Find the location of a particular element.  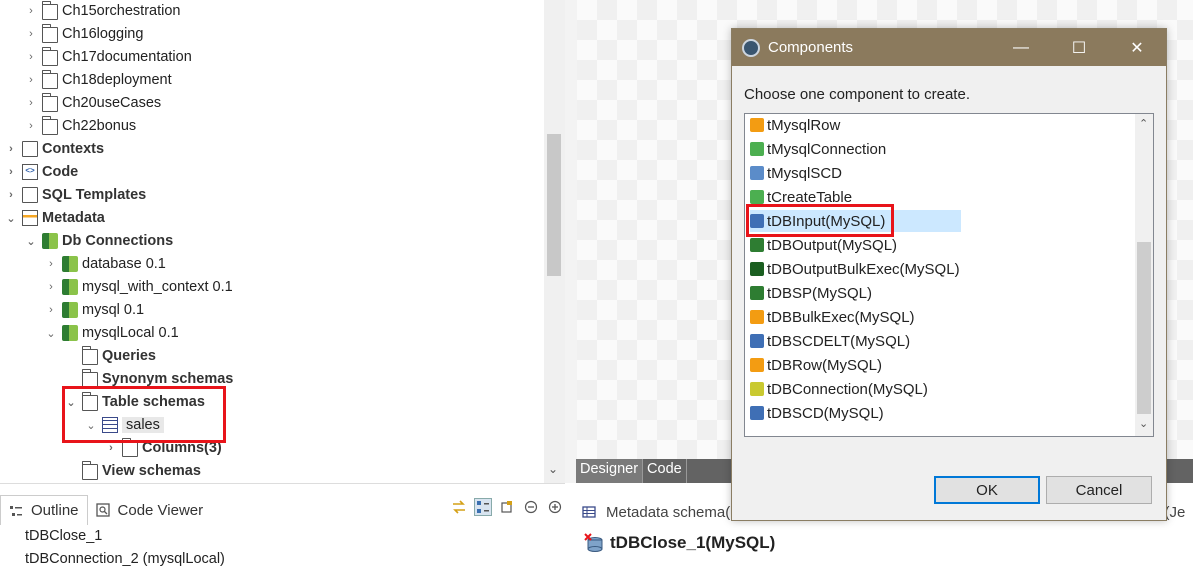

component-list-item: tDBOutputBulkExec(MySQL) is located at coordinates (855, 269).